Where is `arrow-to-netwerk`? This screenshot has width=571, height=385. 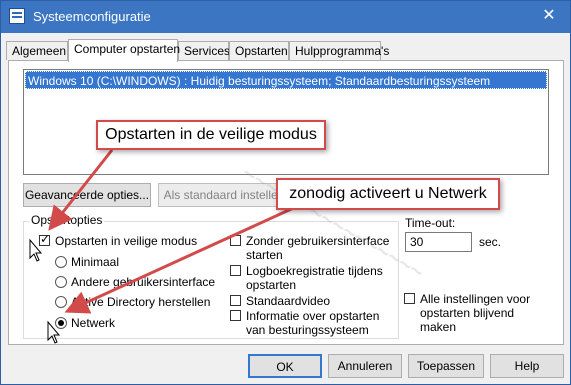
arrow-to-netwerk is located at coordinates (182, 258).